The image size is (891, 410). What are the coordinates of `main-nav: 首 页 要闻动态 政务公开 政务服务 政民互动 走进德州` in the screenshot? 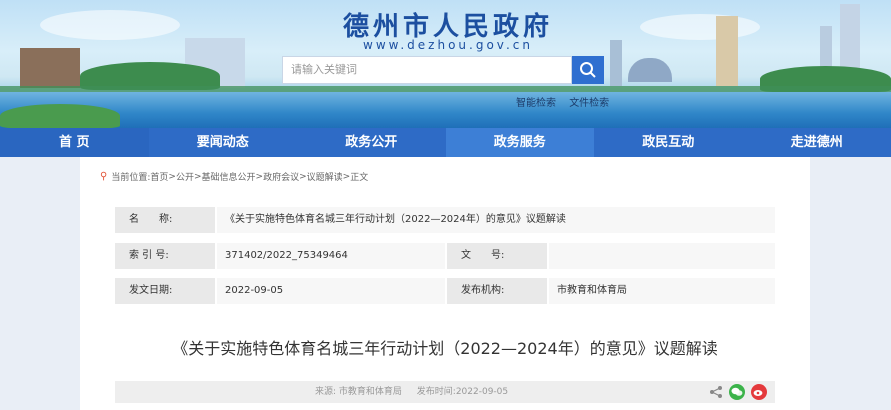 It's located at (445, 142).